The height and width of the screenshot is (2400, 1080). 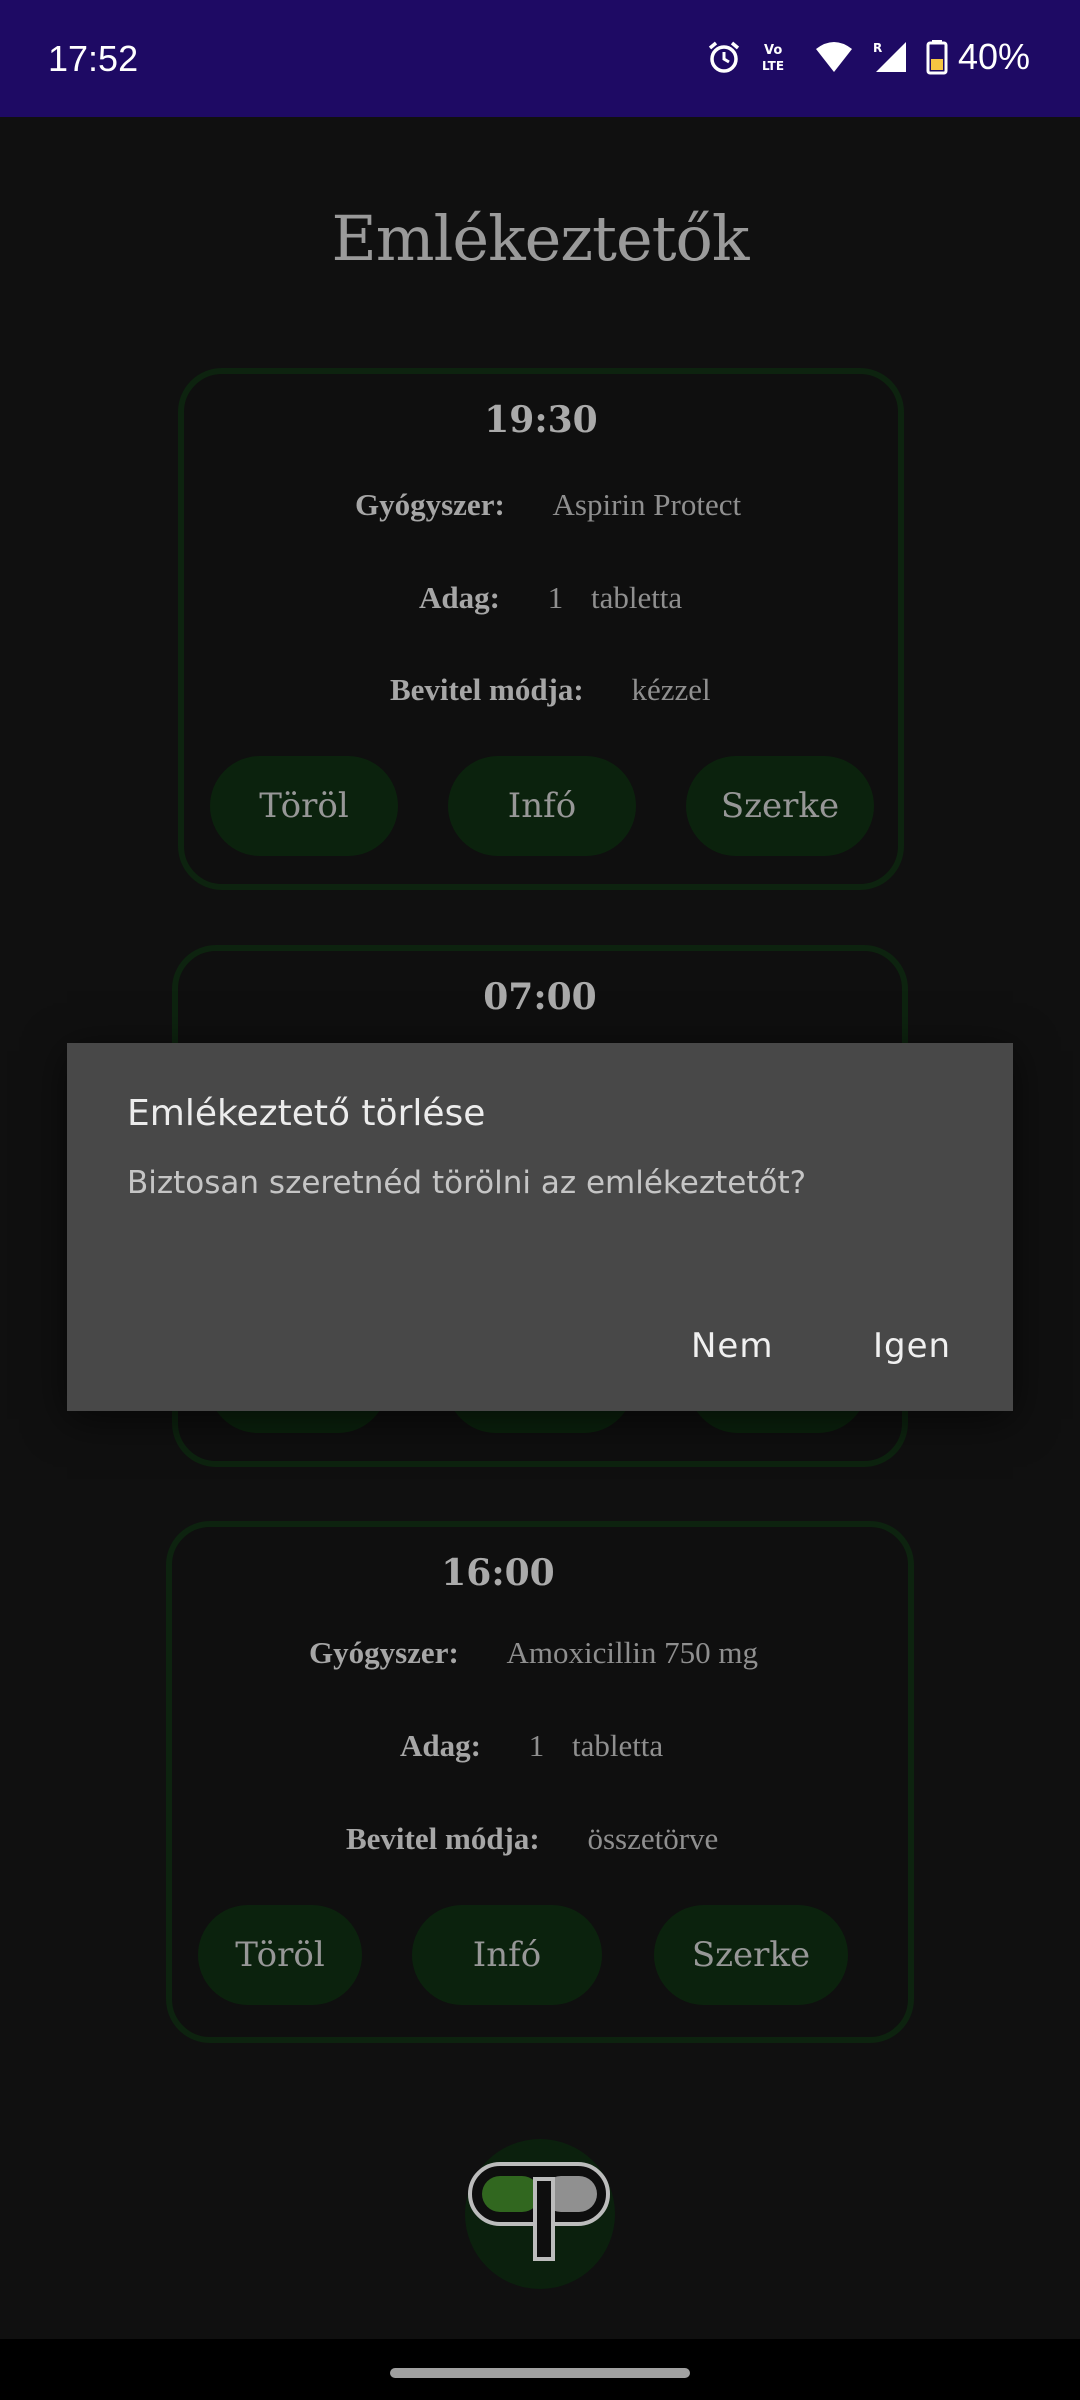 I want to click on alarm-icon, so click(x=724, y=57).